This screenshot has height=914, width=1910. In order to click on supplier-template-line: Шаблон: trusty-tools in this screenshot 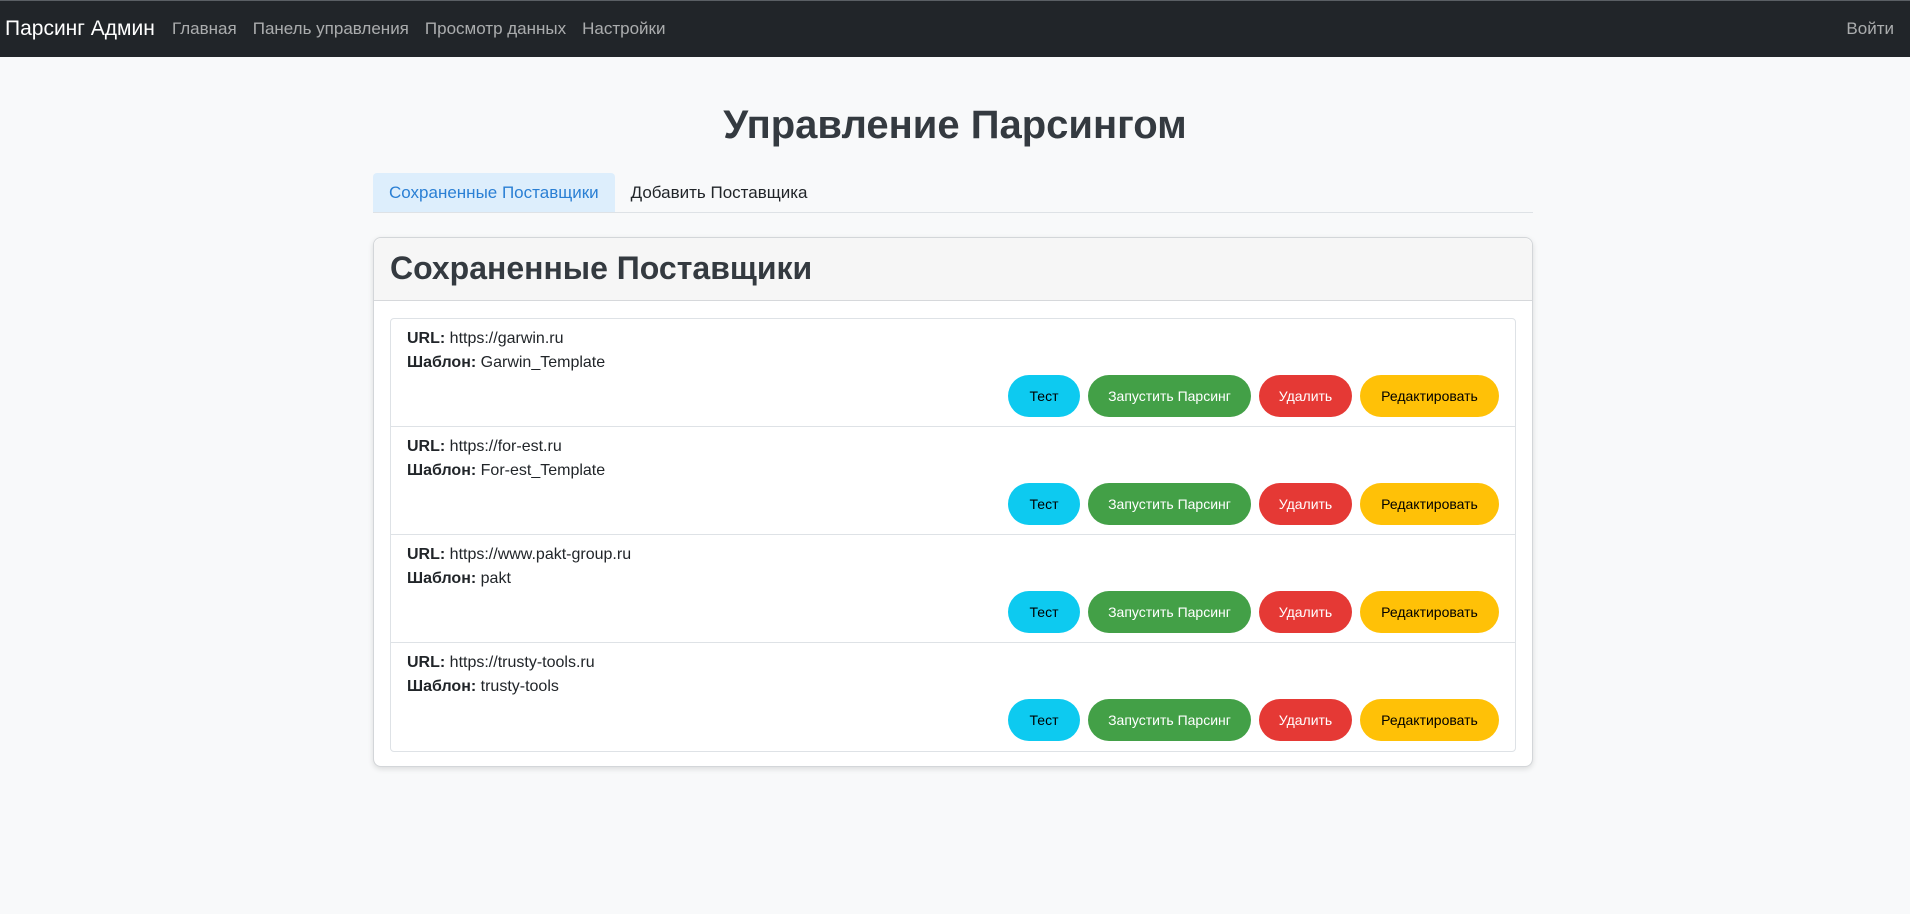, I will do `click(483, 687)`.